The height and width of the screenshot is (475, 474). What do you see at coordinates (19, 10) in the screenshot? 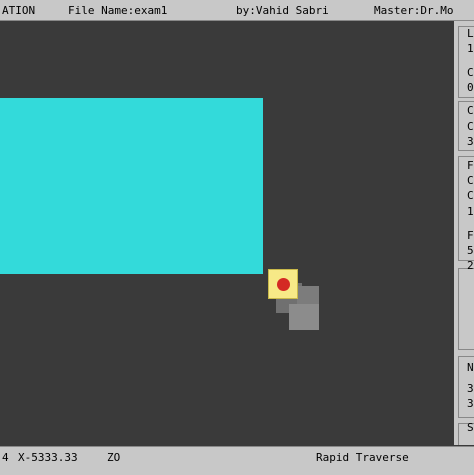
I see `app-title: ATION` at bounding box center [19, 10].